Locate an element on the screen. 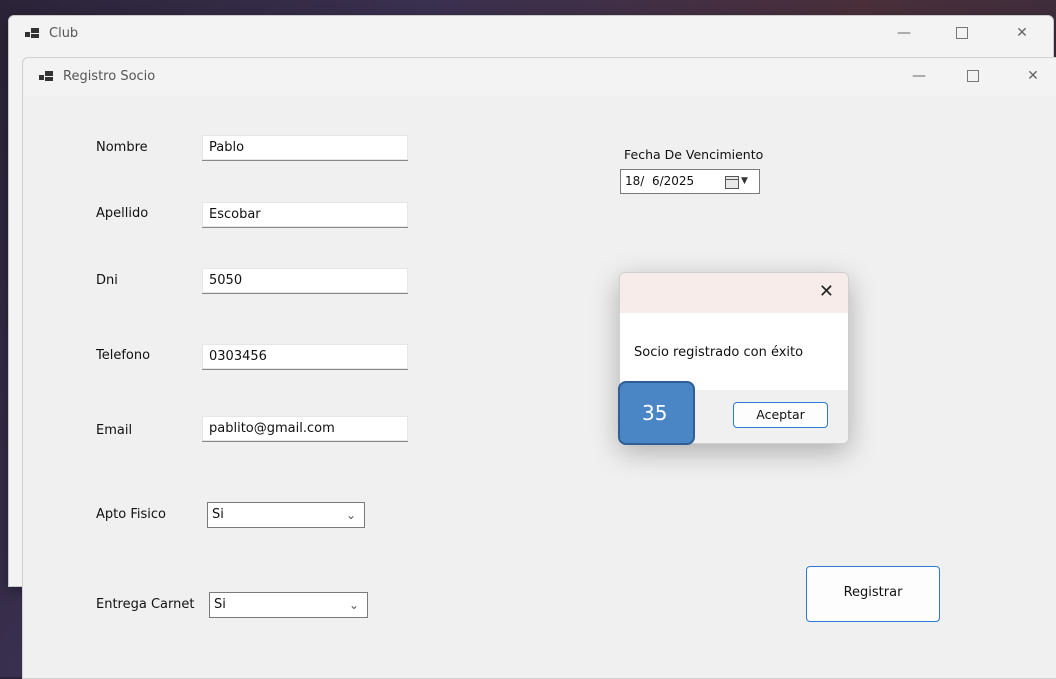 The width and height of the screenshot is (1056, 679). apellido-input: Escobar is located at coordinates (305, 215).